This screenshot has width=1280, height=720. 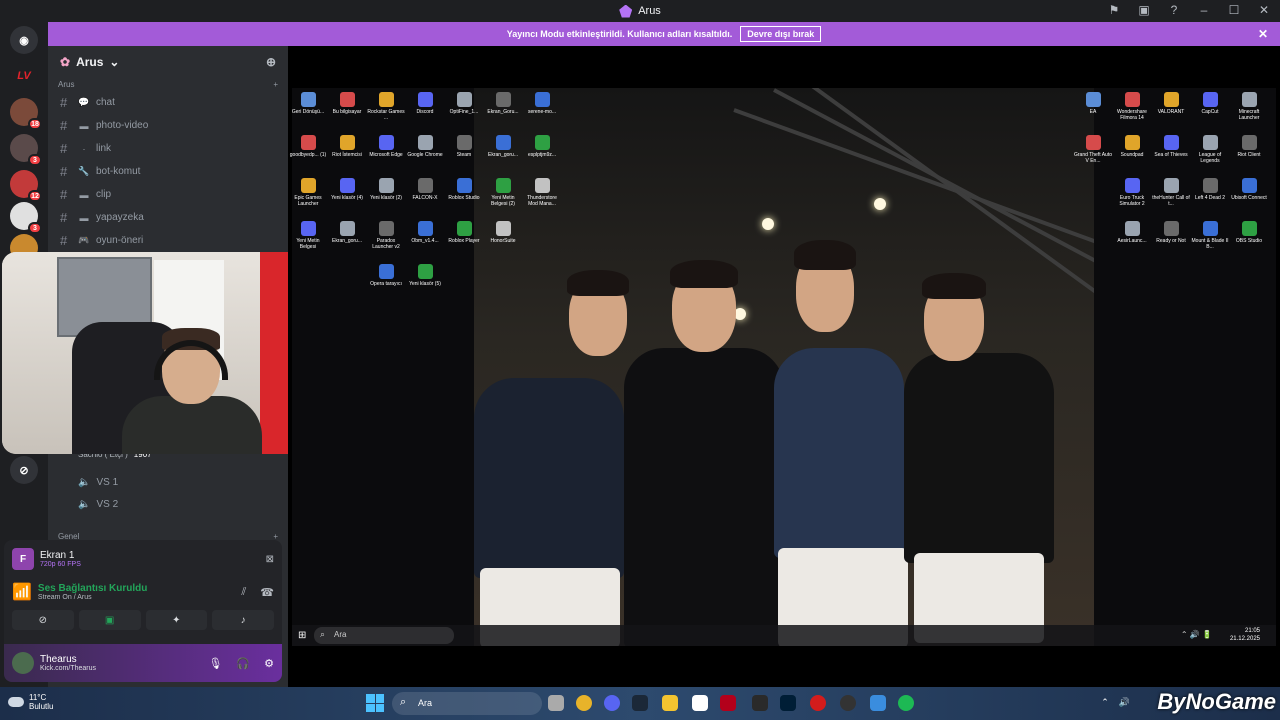 What do you see at coordinates (464, 232) in the screenshot?
I see `desktop-icon: Roblox Player` at bounding box center [464, 232].